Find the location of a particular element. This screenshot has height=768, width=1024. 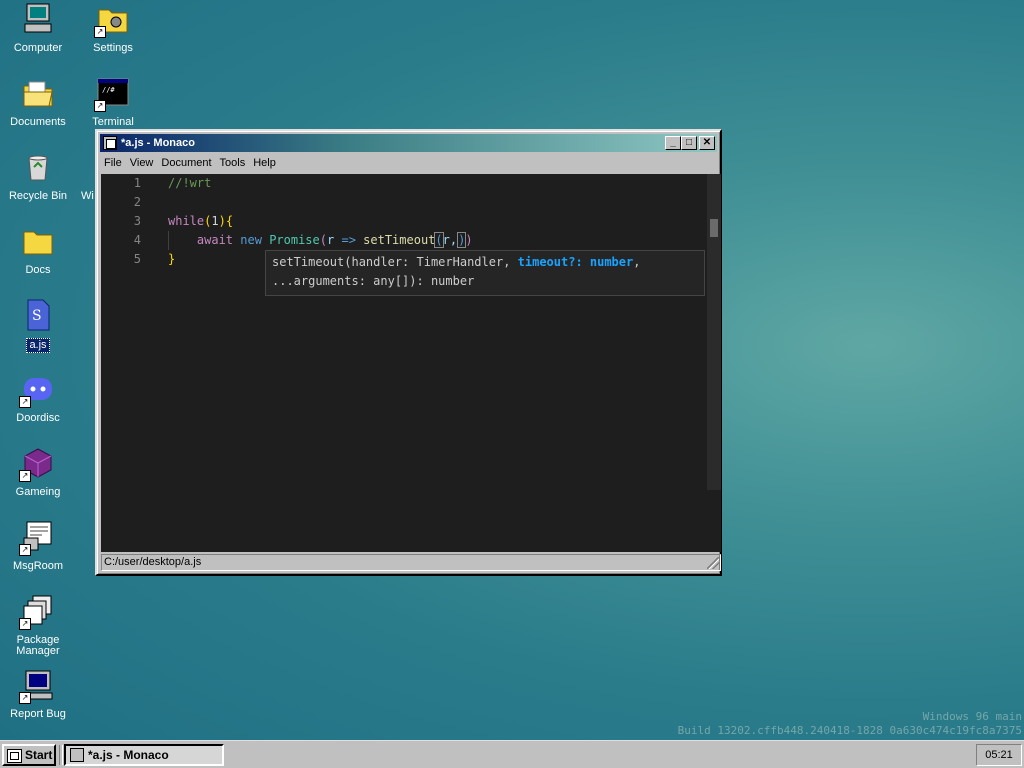

code-comment: //!wrt is located at coordinates (190, 183).